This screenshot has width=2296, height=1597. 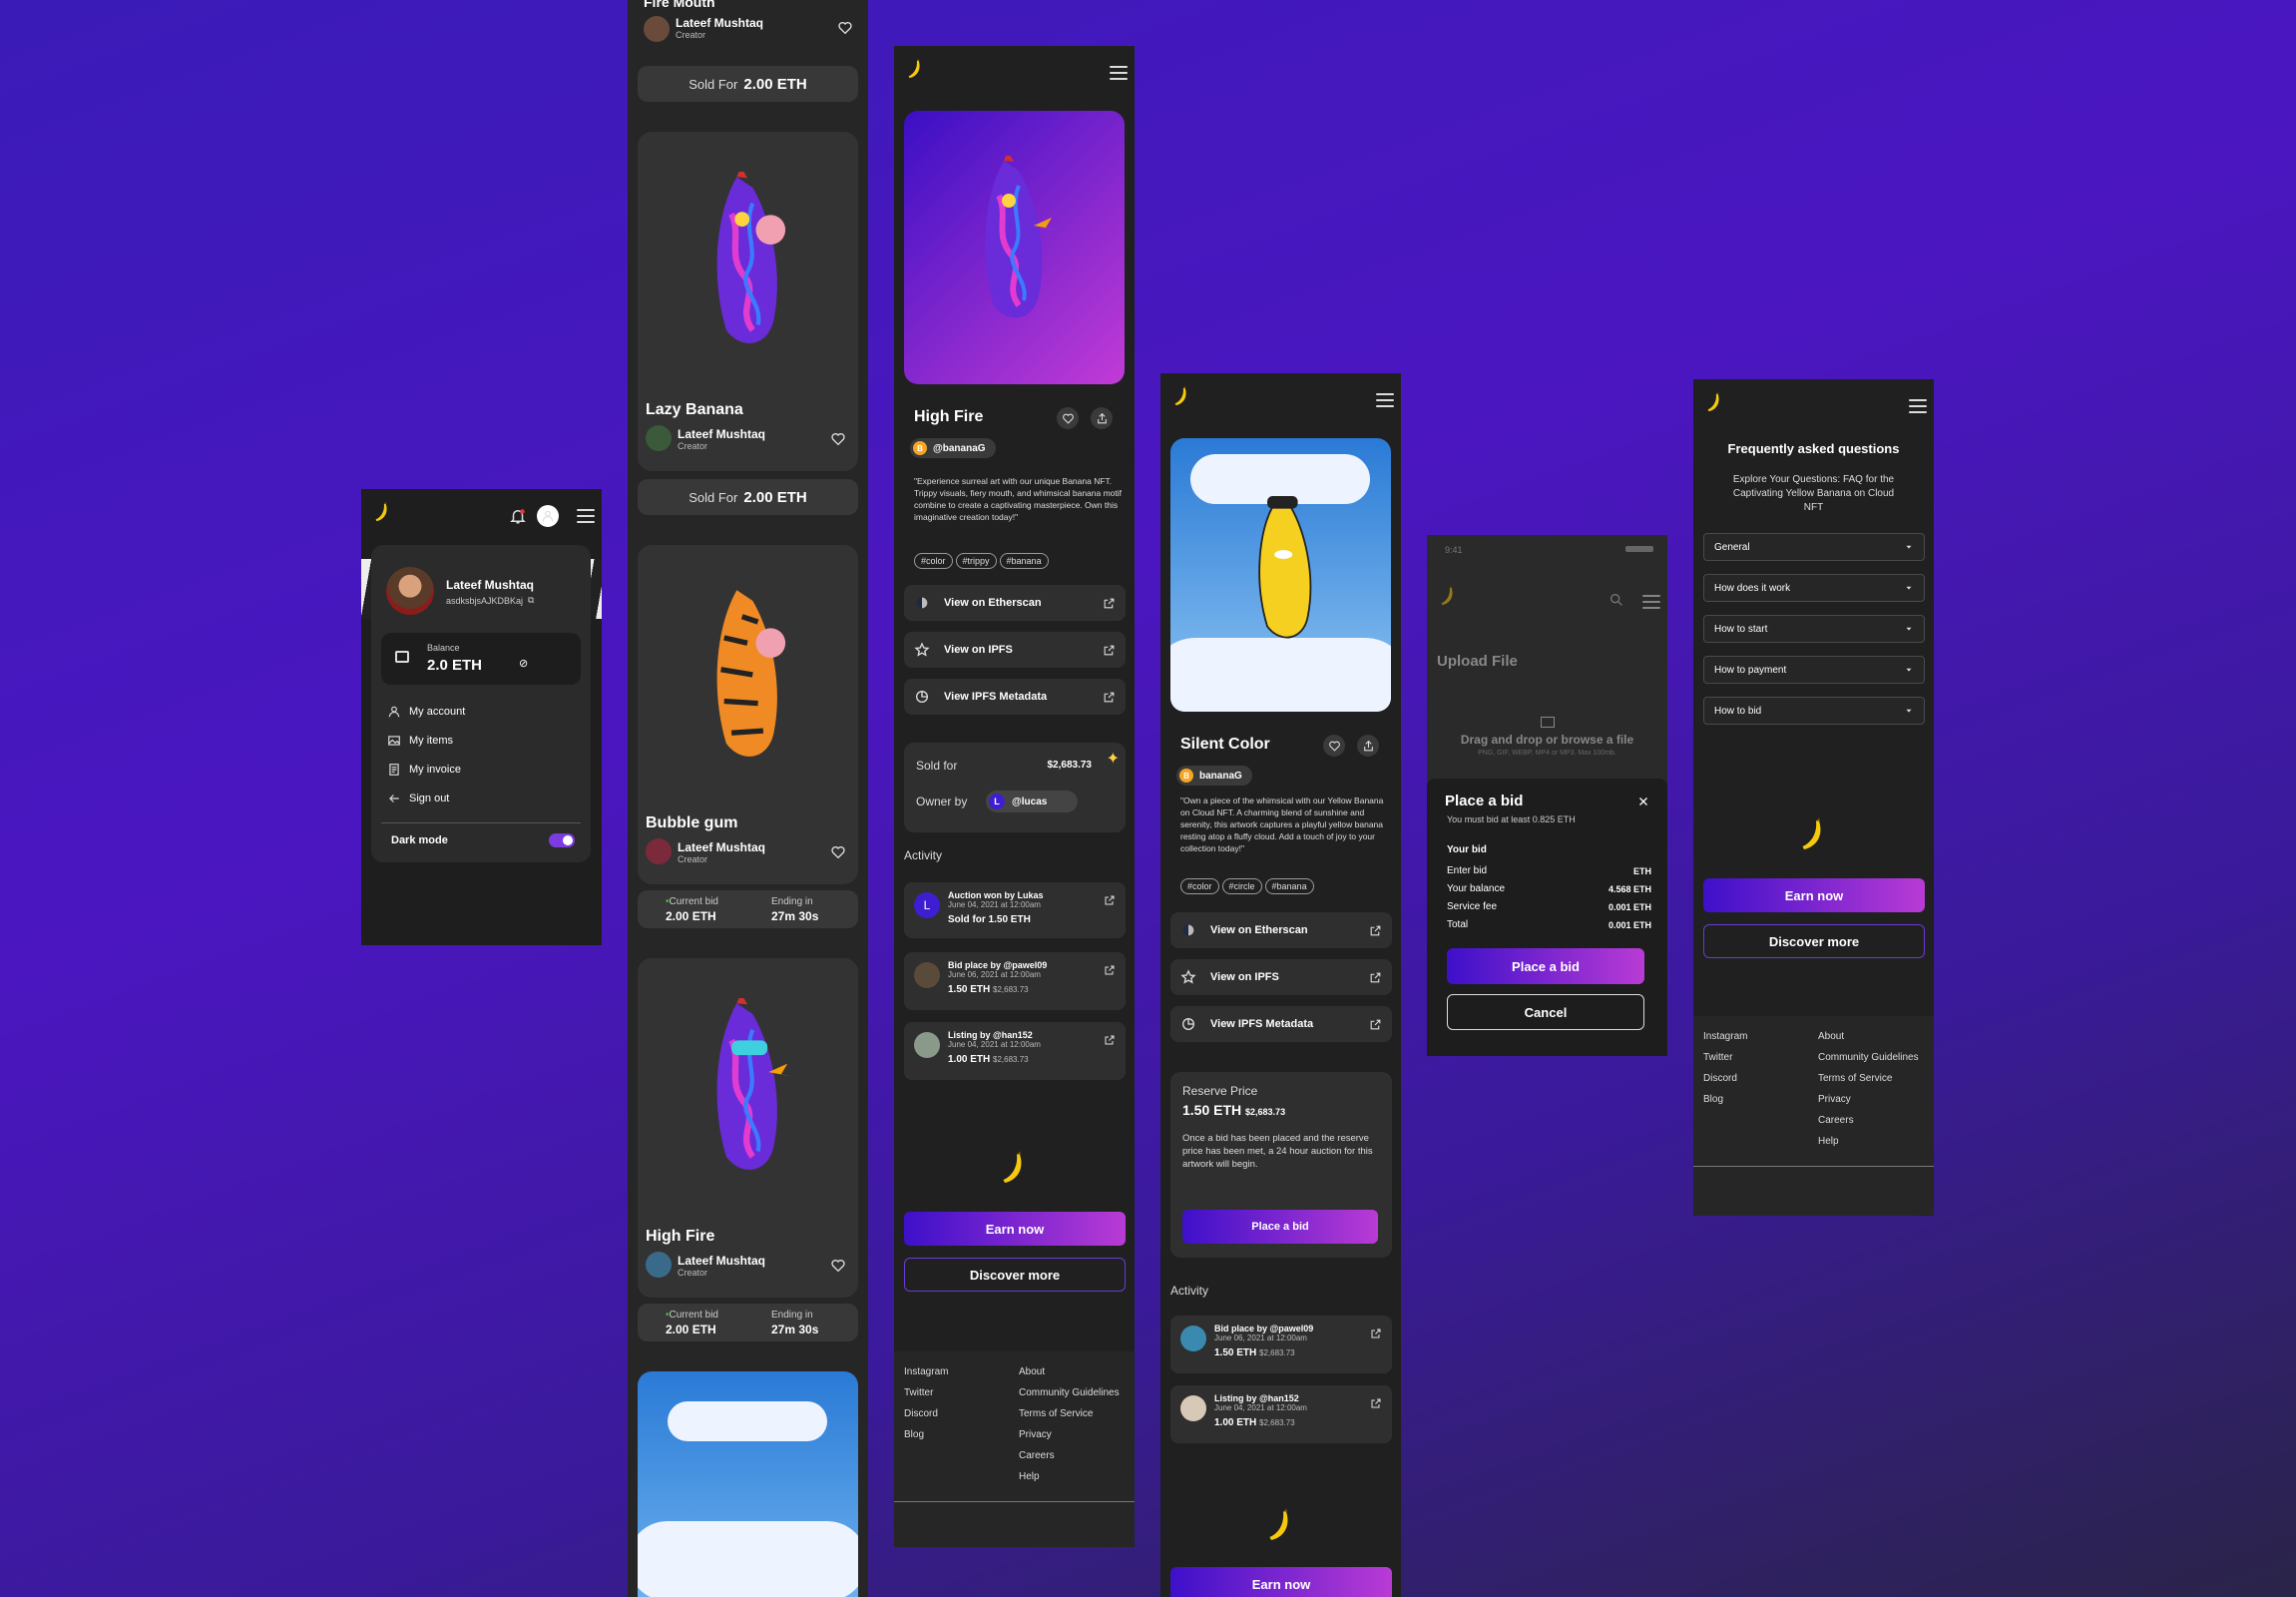 What do you see at coordinates (1214, 776) in the screenshot?
I see `owner-chip: BbananaG` at bounding box center [1214, 776].